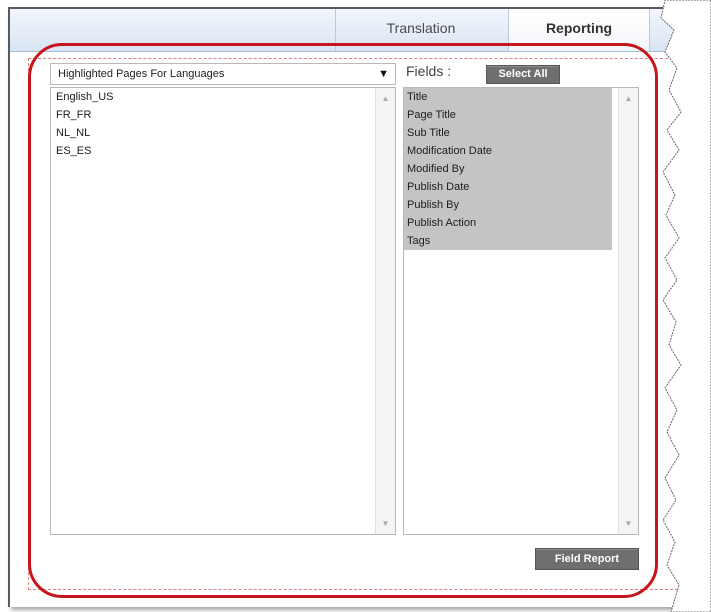 This screenshot has height=612, width=711. What do you see at coordinates (223, 133) in the screenshot?
I see `language-option: NL_NL` at bounding box center [223, 133].